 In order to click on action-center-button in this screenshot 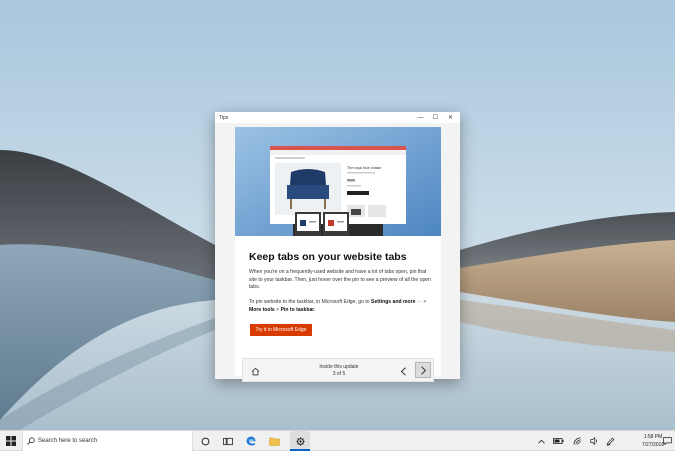, I will do `click(667, 441)`.